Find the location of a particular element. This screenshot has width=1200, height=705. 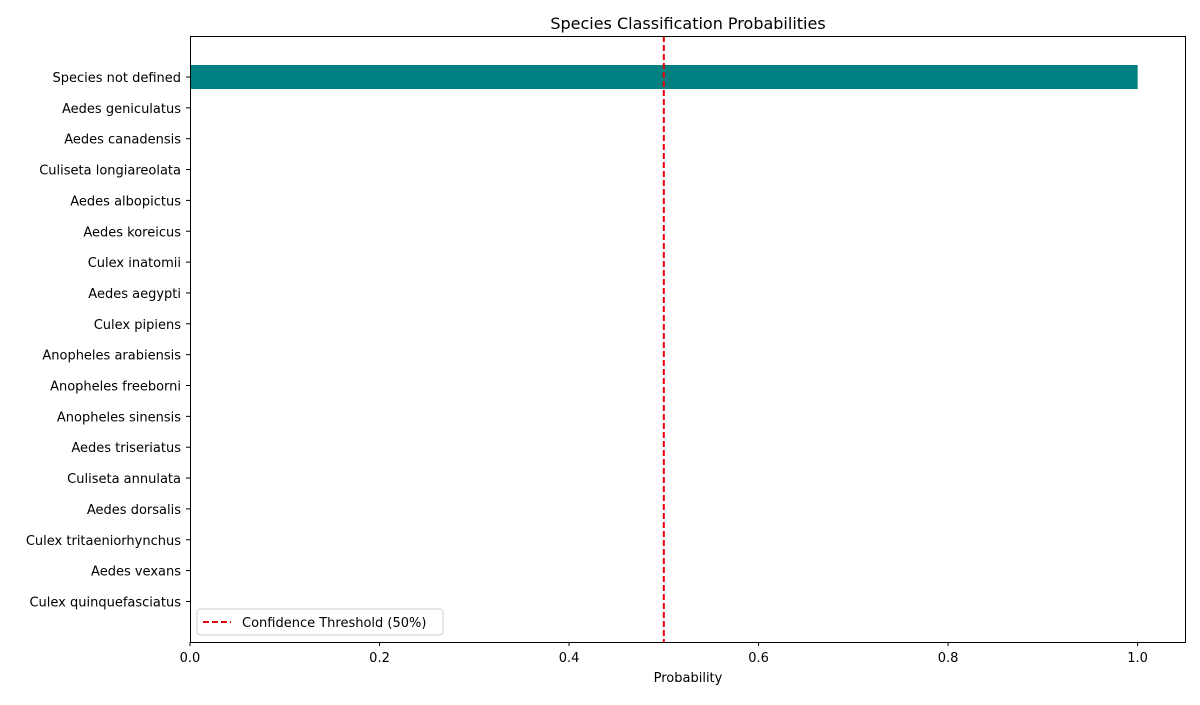

x-tick-label: 0.6 is located at coordinates (758, 658).